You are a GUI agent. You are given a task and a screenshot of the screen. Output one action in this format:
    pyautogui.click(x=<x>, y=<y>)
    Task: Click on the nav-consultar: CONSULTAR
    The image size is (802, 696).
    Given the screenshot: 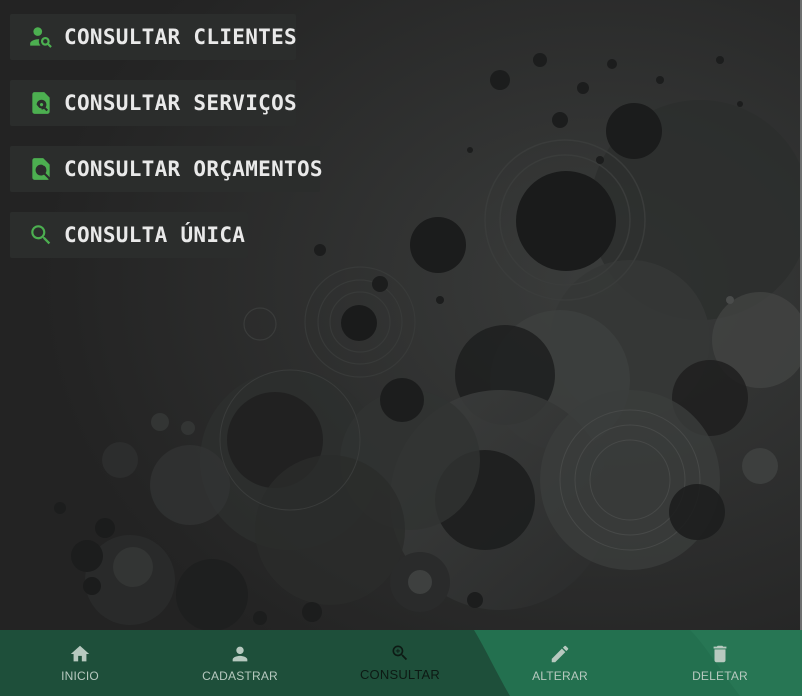 What is the action you would take?
    pyautogui.click(x=400, y=663)
    